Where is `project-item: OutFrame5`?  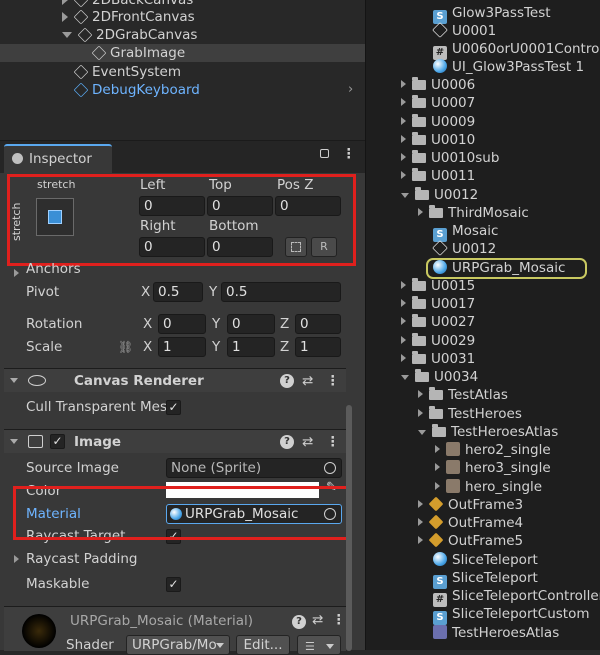
project-item: OutFrame5 is located at coordinates (470, 541).